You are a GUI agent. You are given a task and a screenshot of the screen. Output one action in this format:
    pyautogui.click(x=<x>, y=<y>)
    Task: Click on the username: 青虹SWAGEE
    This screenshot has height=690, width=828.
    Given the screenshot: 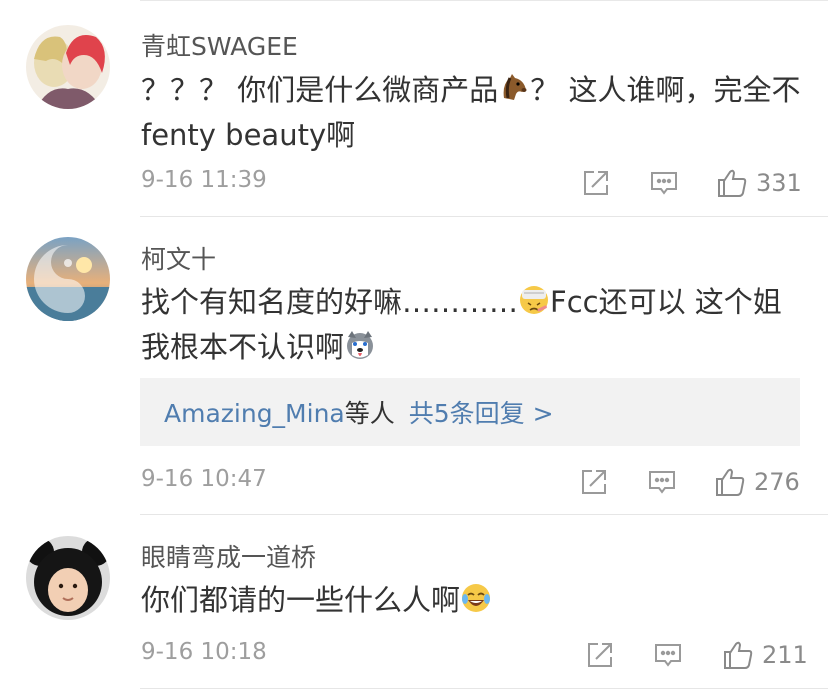 What is the action you would take?
    pyautogui.click(x=219, y=45)
    